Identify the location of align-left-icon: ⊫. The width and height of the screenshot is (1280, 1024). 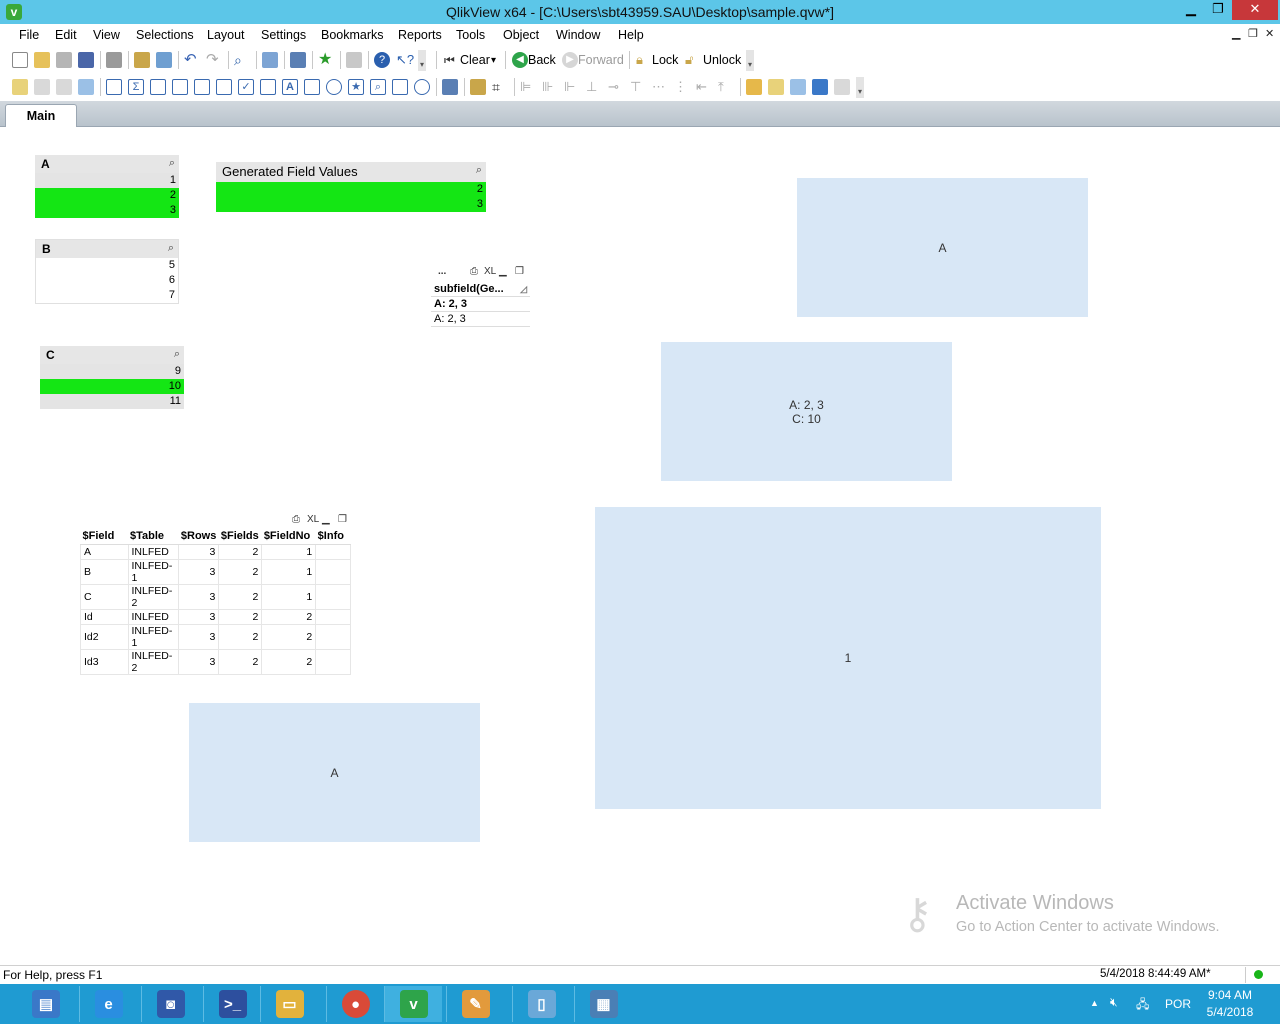
(528, 87).